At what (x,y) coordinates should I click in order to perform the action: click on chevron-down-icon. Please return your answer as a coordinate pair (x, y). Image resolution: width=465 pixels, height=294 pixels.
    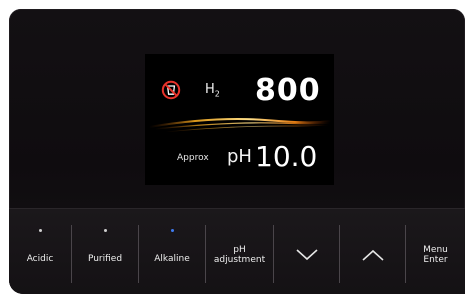
    Looking at the image, I should click on (306, 255).